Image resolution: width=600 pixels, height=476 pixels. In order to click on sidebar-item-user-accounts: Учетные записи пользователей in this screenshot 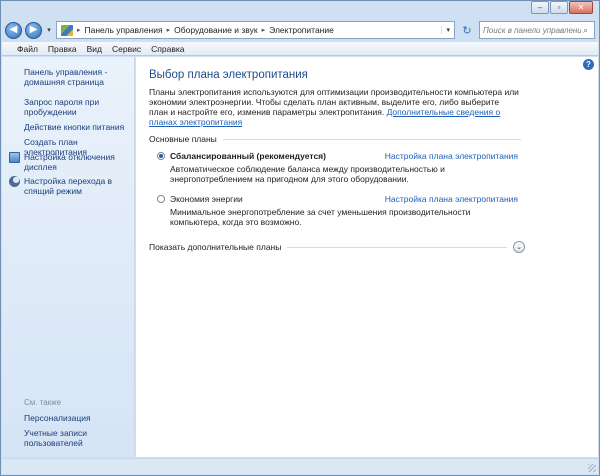, I will do `click(77, 438)`.